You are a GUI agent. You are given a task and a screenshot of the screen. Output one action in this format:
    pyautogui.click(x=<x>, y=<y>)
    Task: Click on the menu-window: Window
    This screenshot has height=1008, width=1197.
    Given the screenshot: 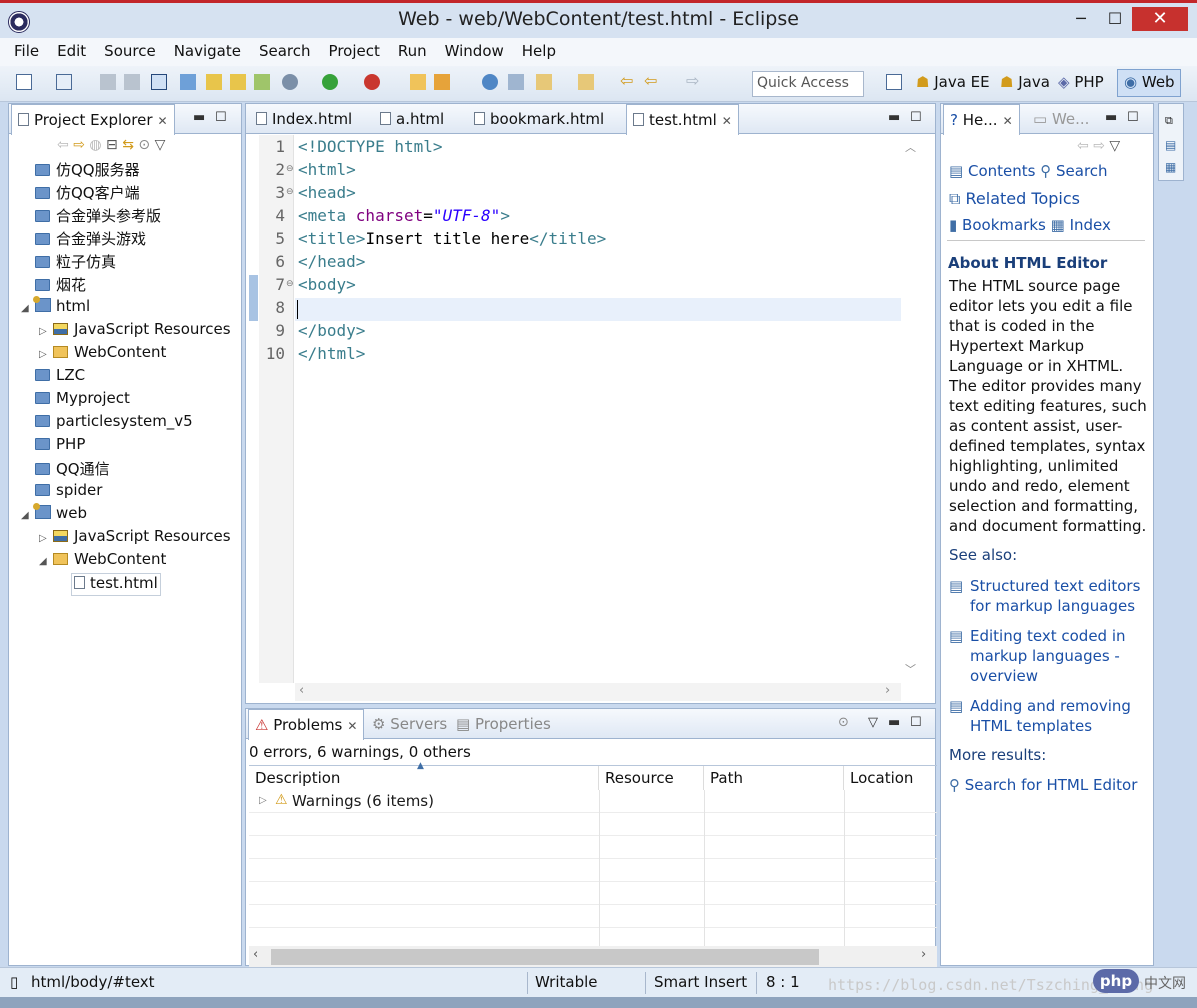 What is the action you would take?
    pyautogui.click(x=469, y=49)
    